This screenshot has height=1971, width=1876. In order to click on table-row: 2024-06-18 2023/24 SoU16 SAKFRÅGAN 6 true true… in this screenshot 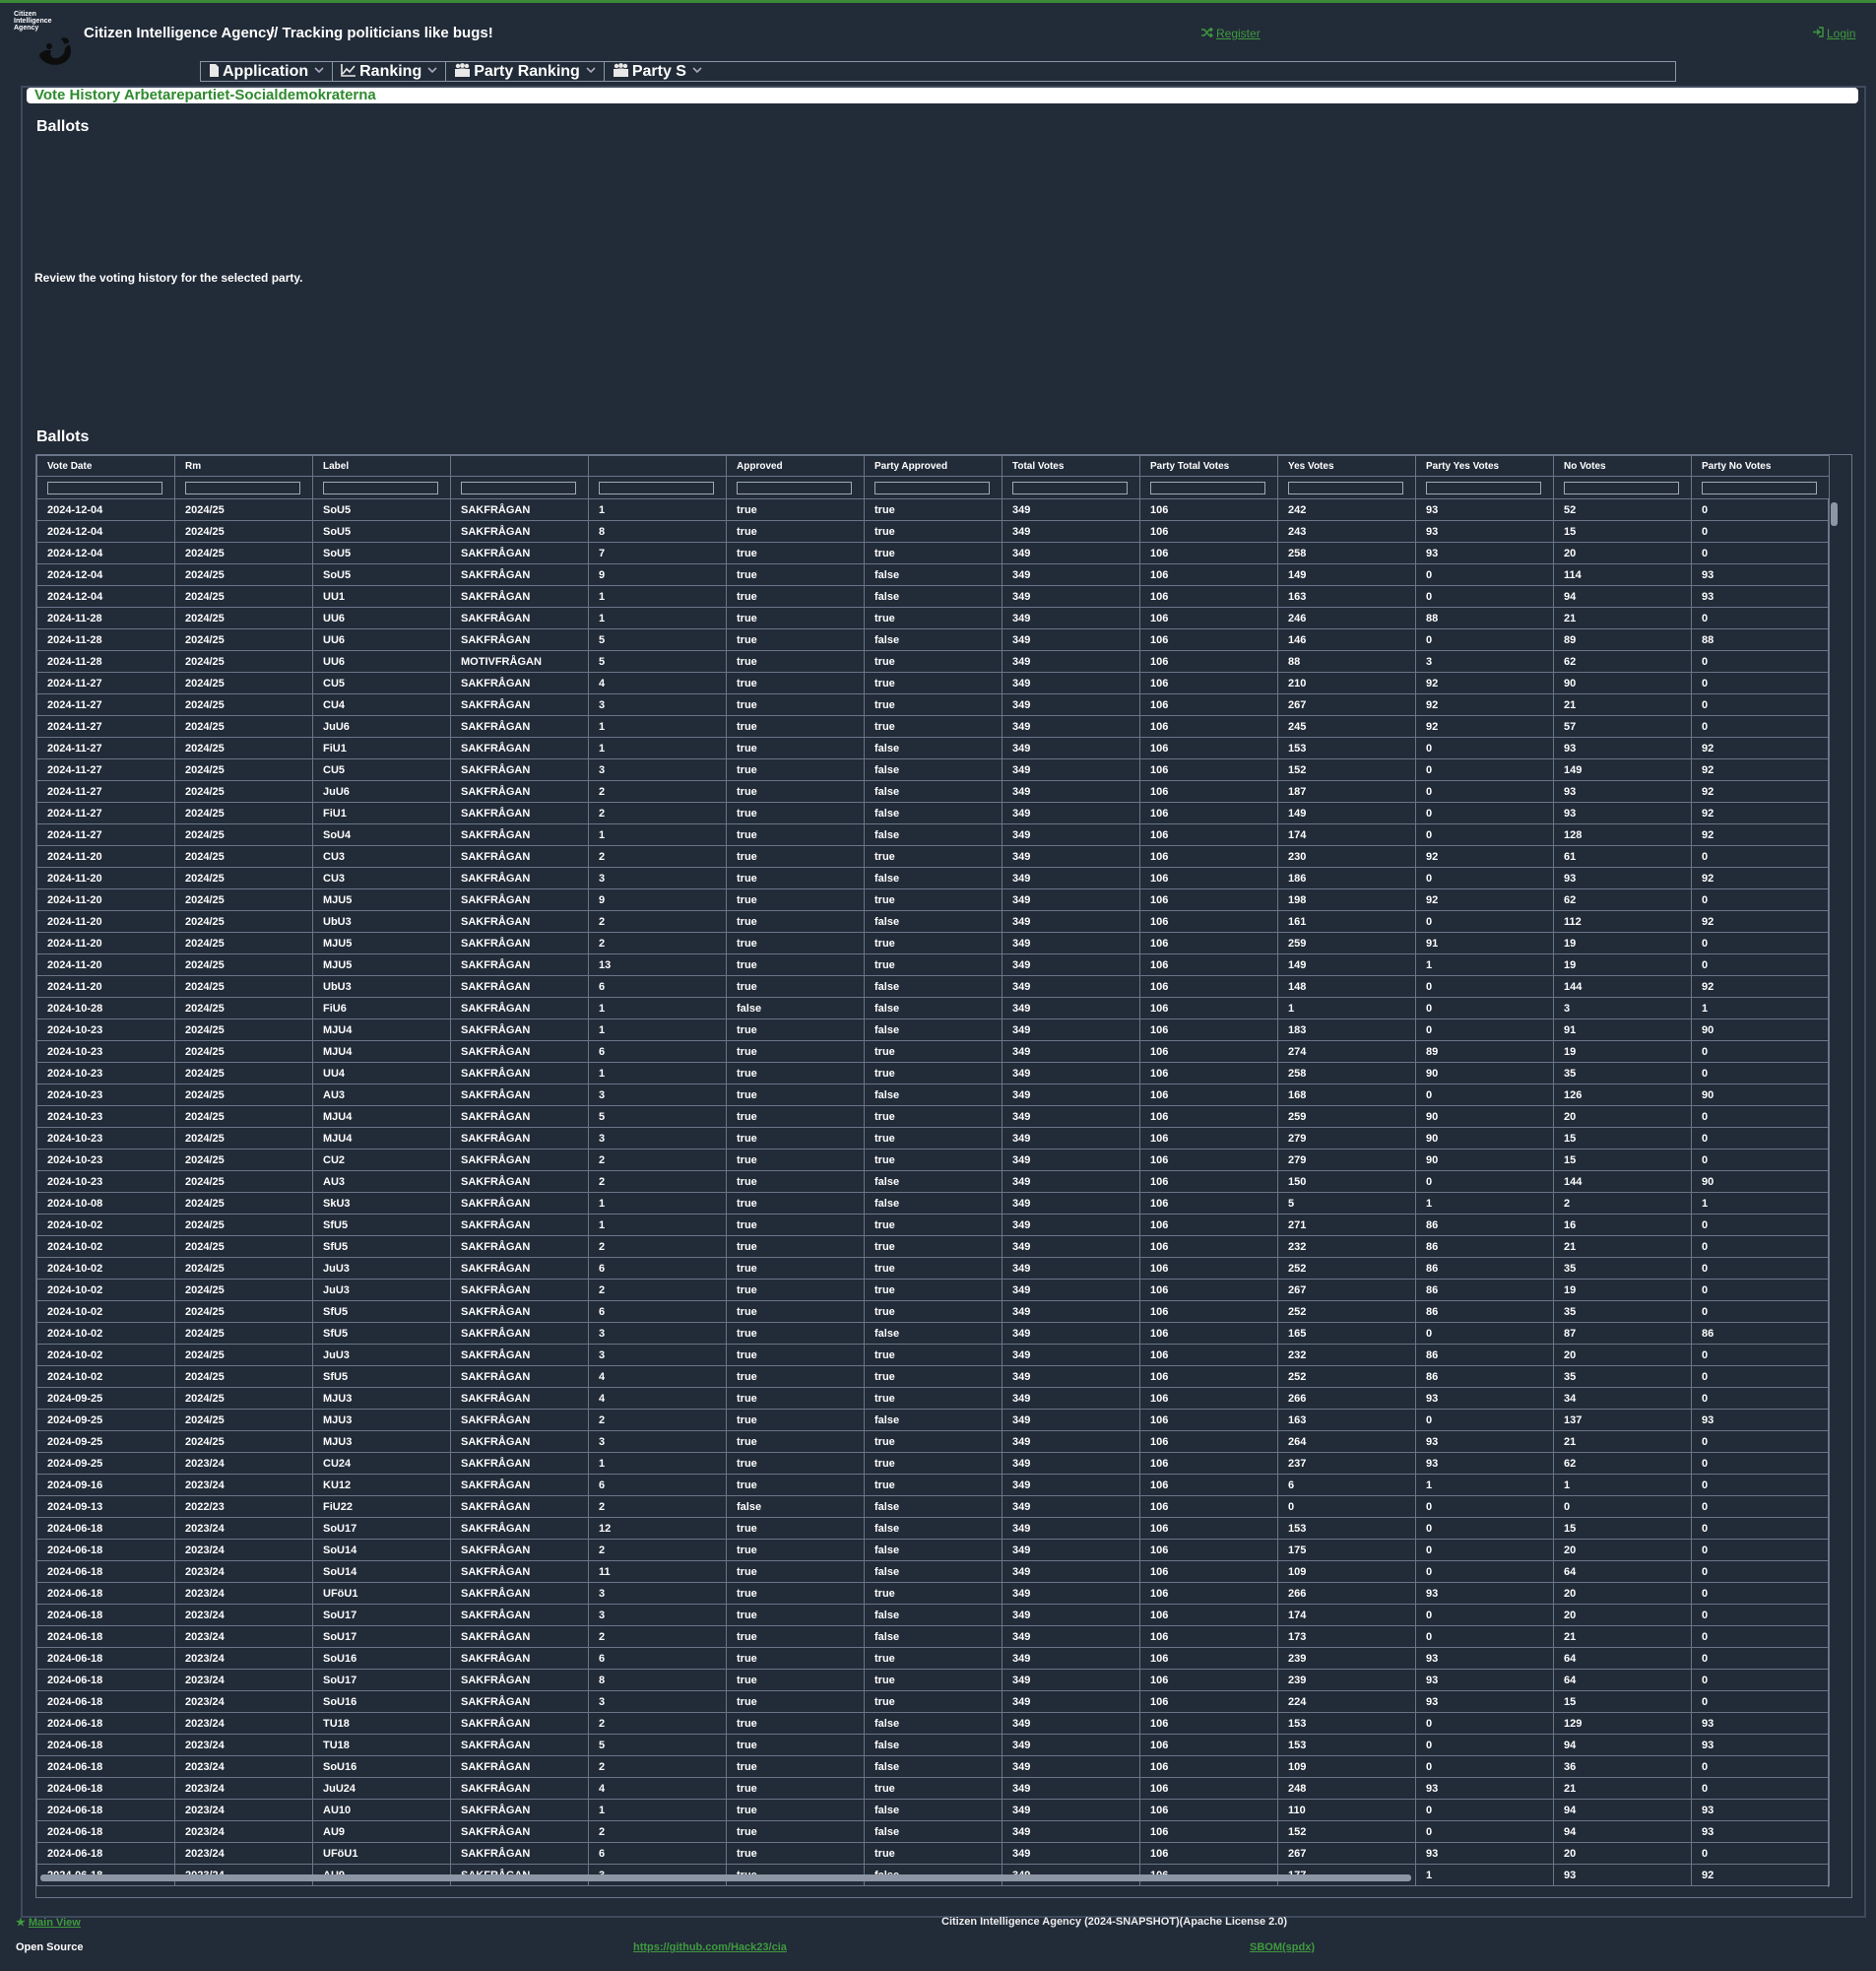, I will do `click(933, 1659)`.